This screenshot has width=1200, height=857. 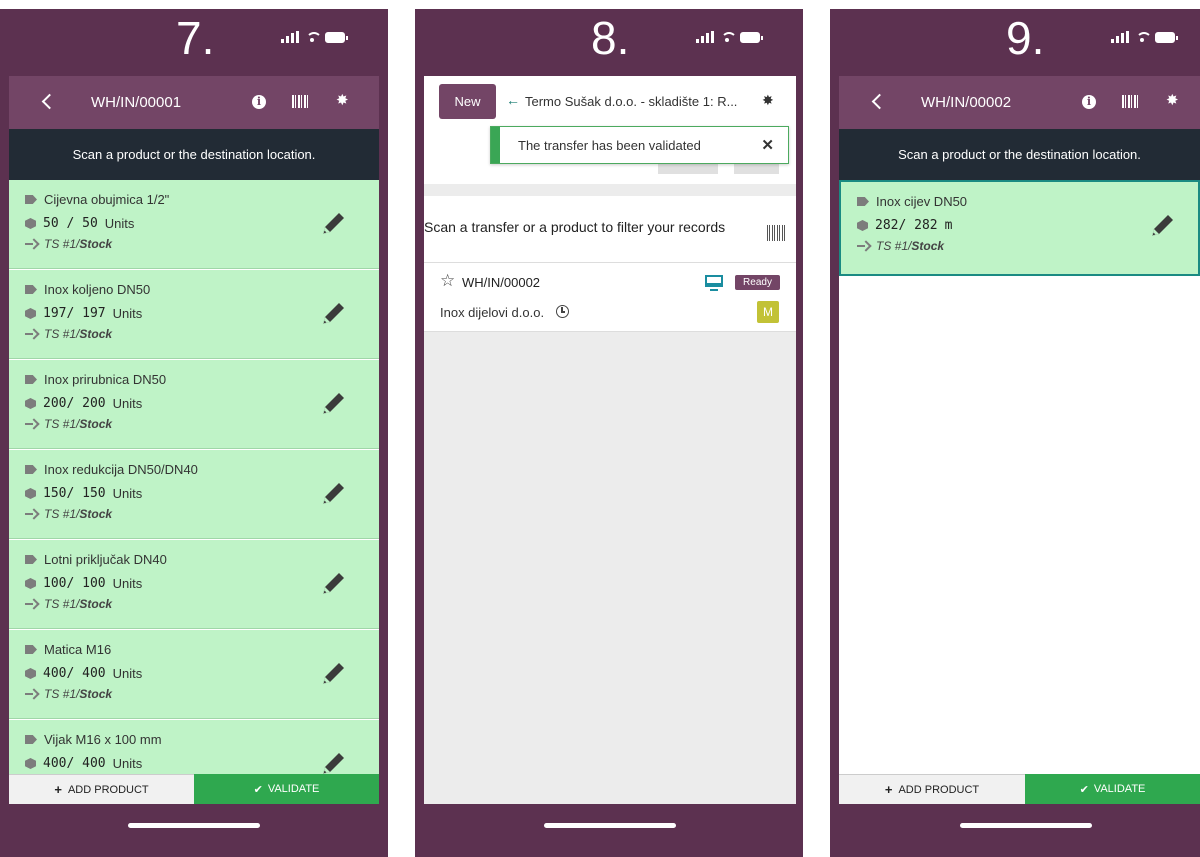 I want to click on check-icon: ✔, so click(x=1084, y=789).